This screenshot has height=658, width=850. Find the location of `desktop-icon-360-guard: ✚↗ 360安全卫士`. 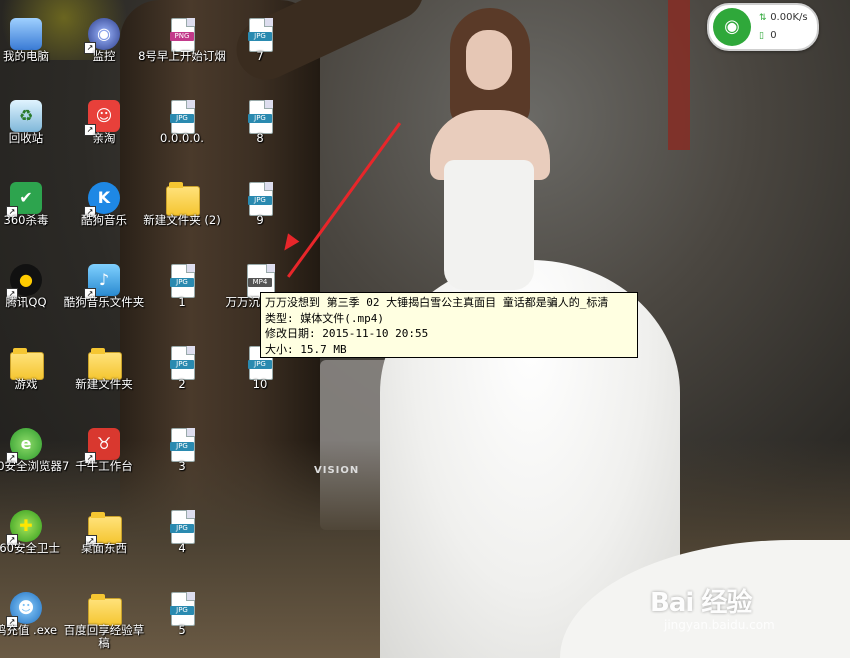

desktop-icon-360-guard: ✚↗ 360安全卫士 is located at coordinates (33, 528).